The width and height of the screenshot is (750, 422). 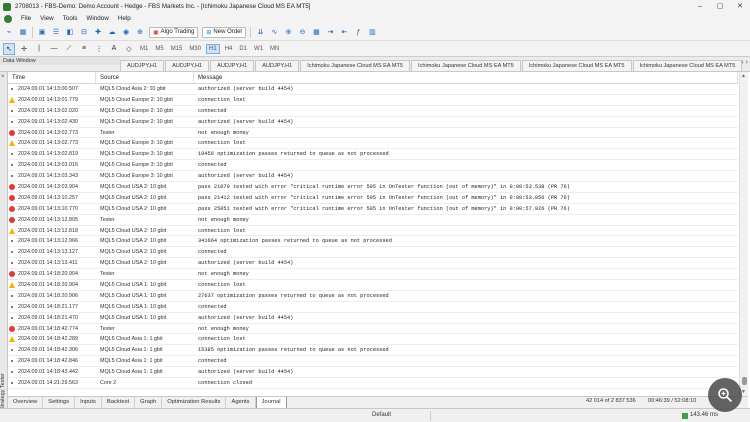 What do you see at coordinates (740, 6) in the screenshot?
I see `close-button: ✕` at bounding box center [740, 6].